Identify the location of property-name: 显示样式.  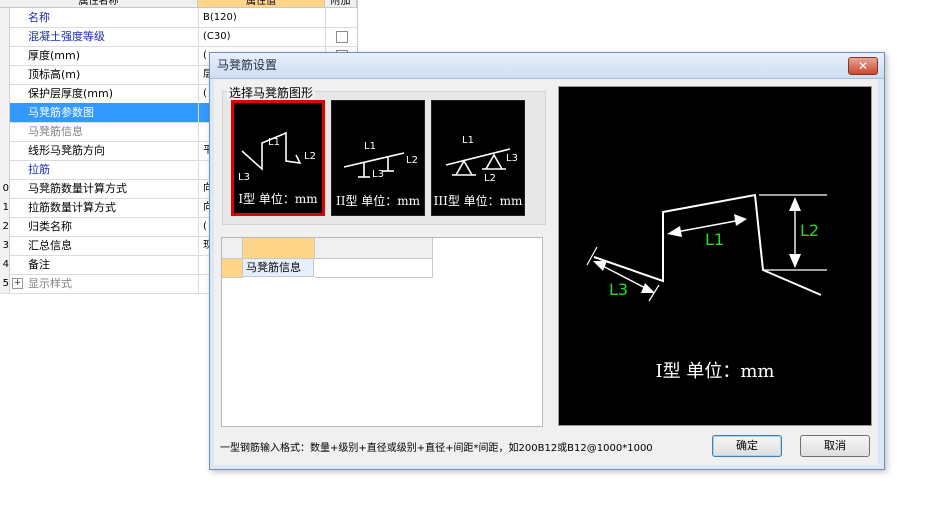
(50, 283).